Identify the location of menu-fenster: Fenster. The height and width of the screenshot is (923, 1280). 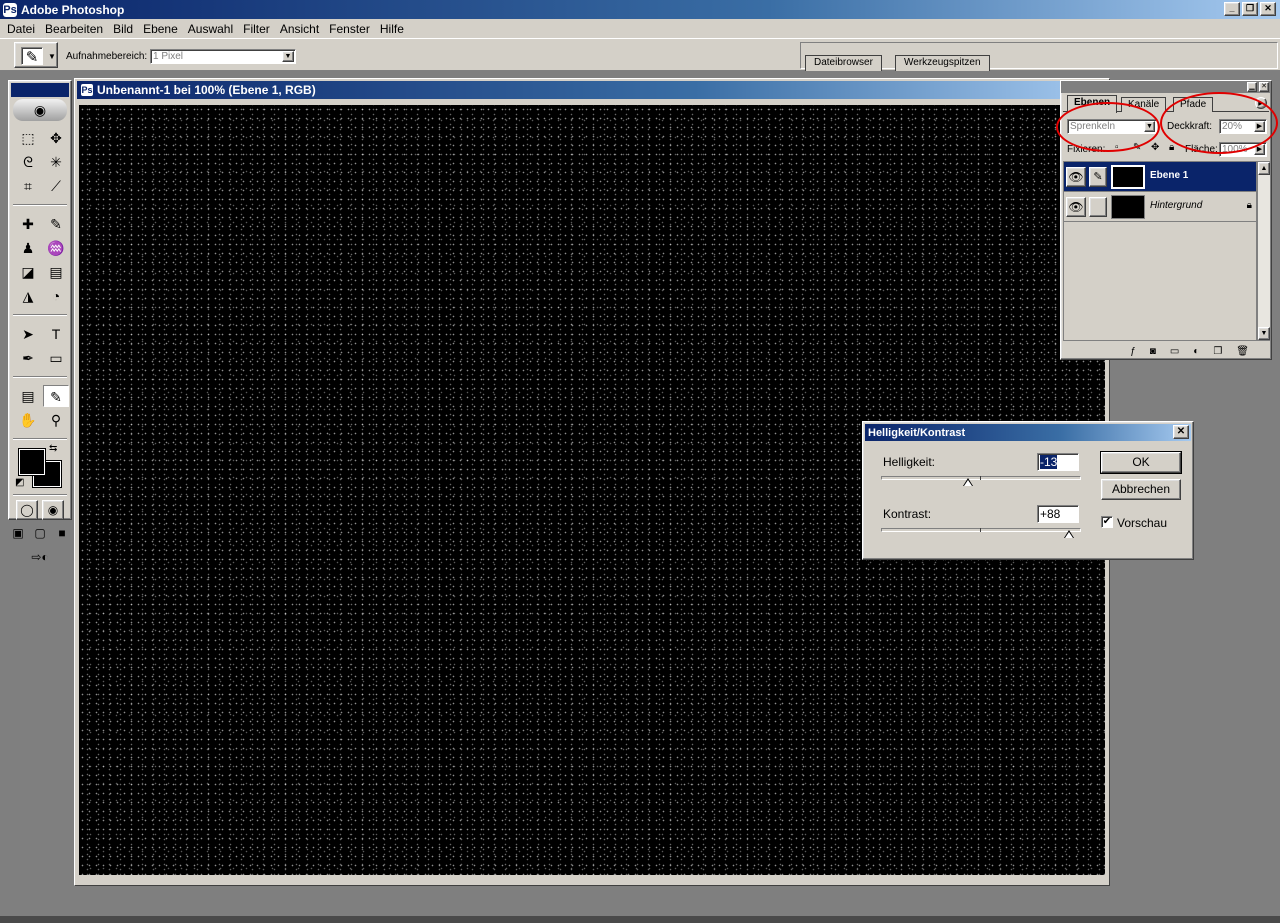
(349, 29).